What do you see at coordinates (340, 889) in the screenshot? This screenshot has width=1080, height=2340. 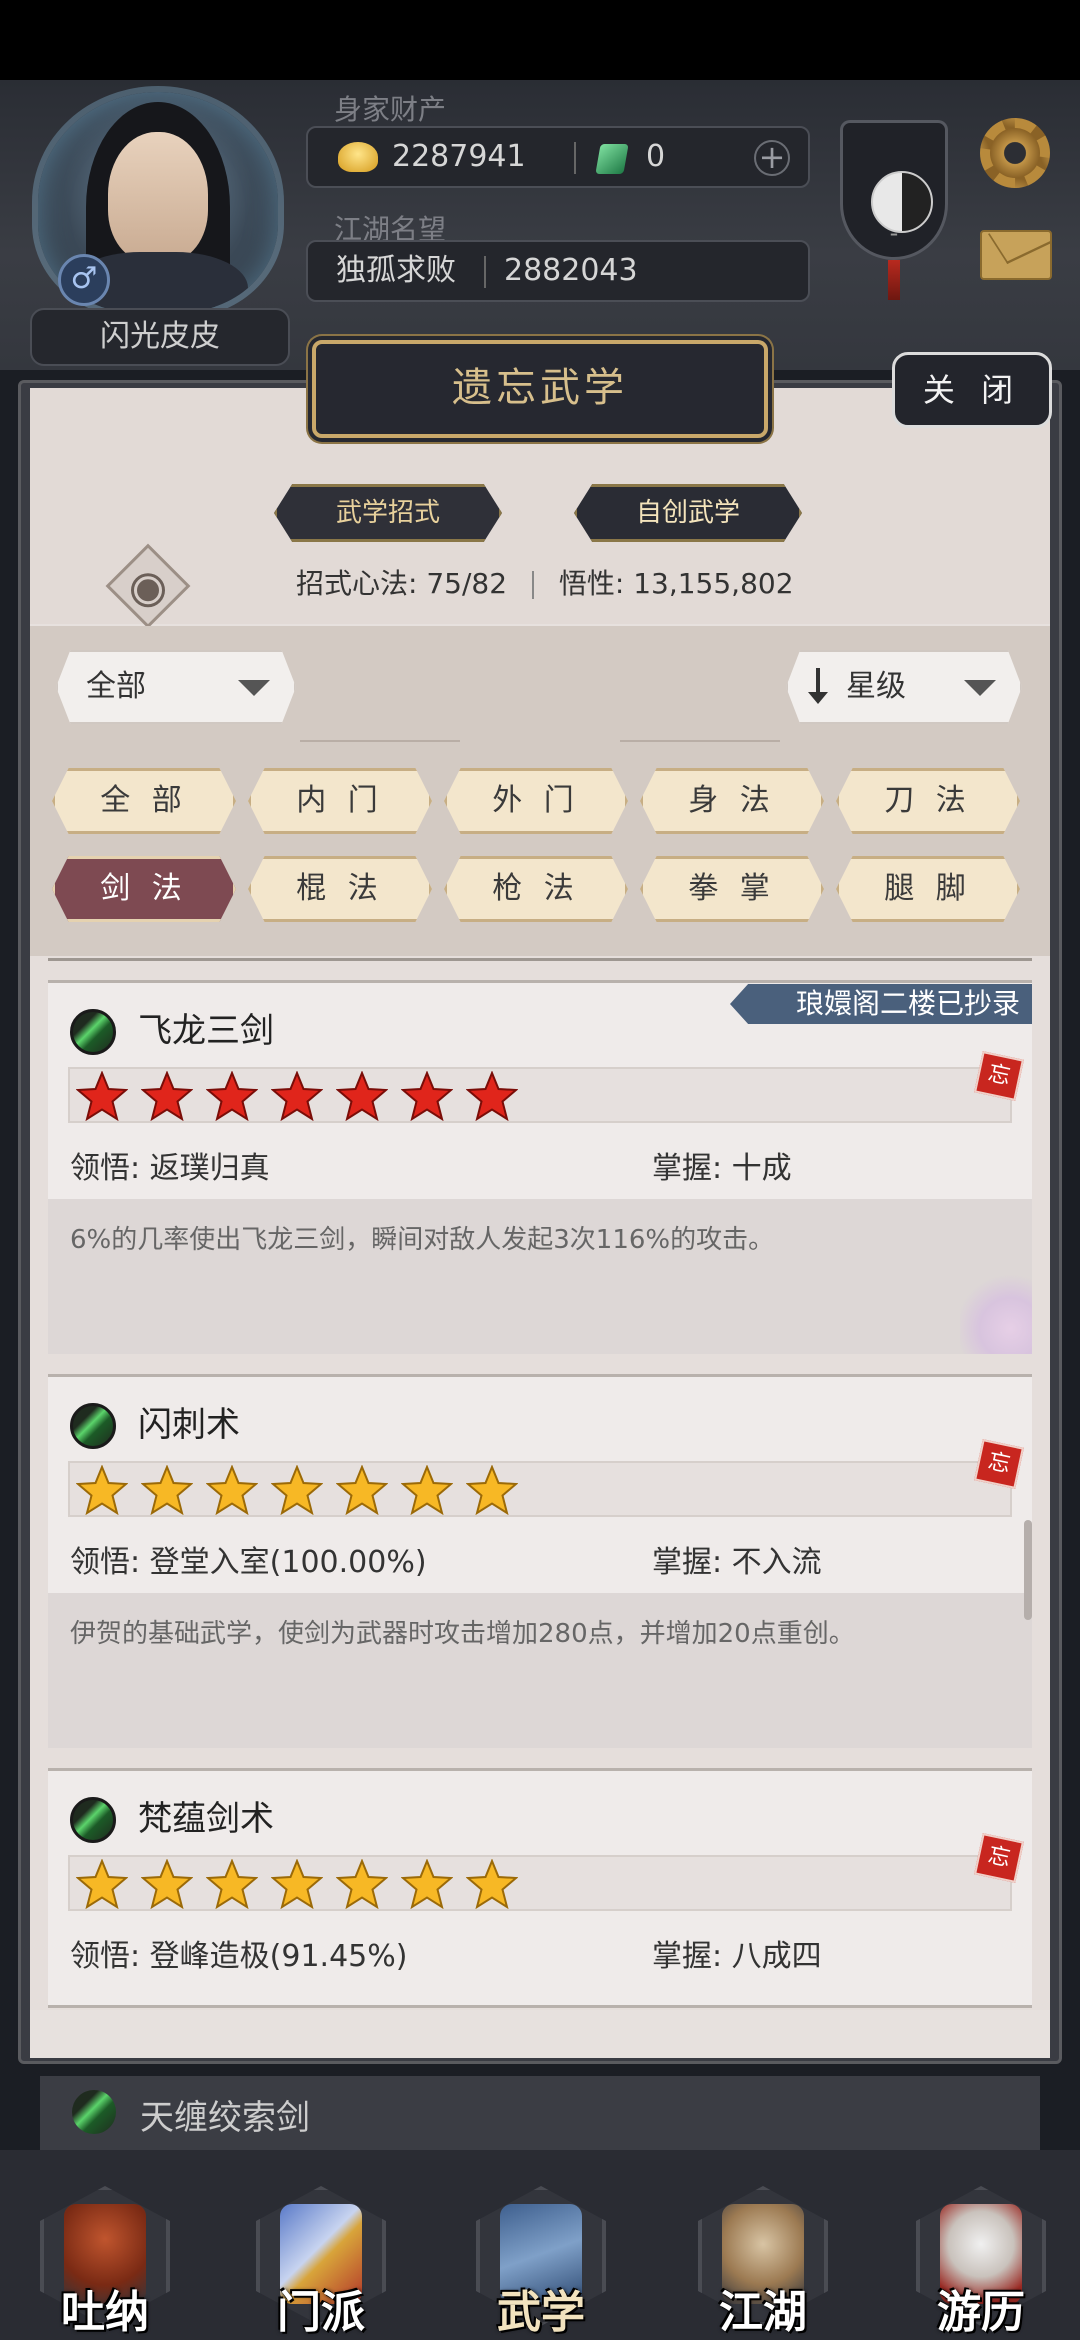 I see `category-tab: 棍 法` at bounding box center [340, 889].